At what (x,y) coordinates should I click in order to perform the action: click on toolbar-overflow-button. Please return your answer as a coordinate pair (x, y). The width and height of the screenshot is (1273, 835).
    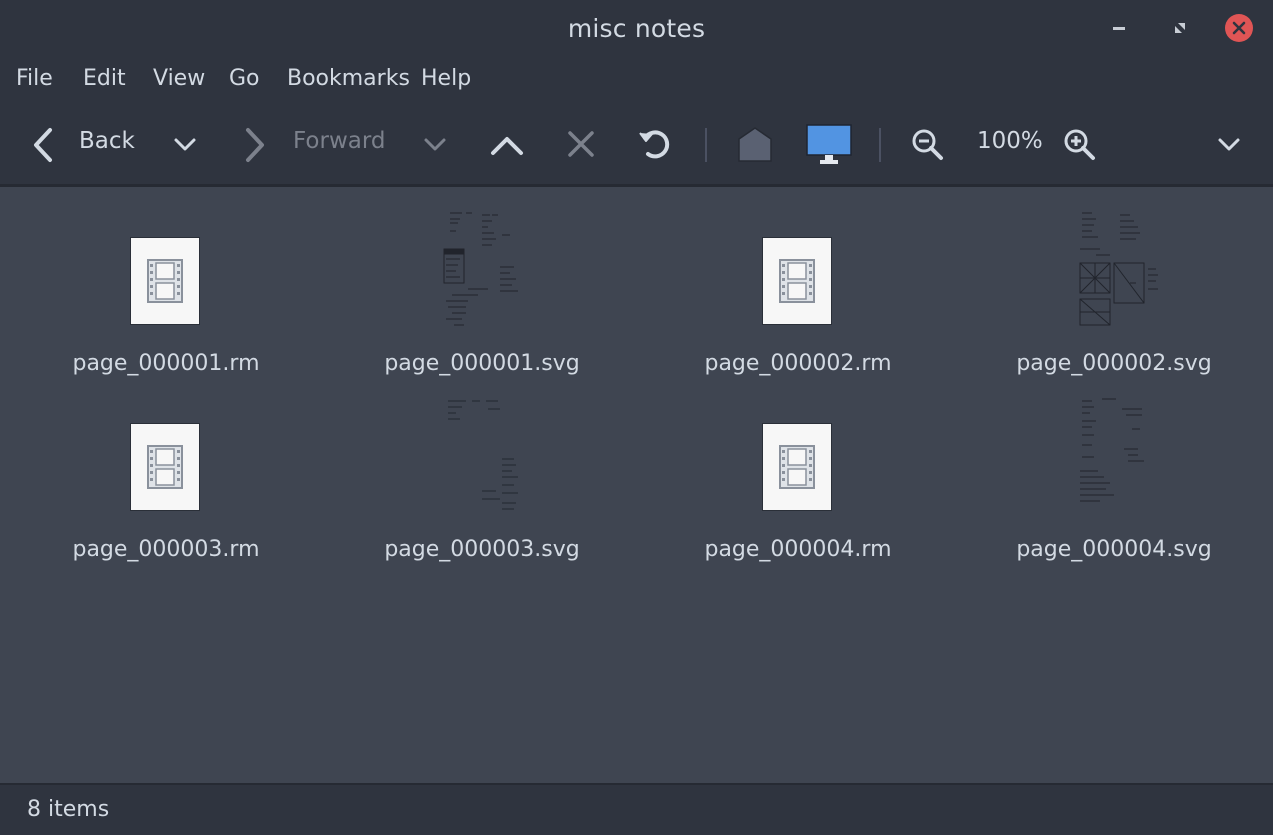
    Looking at the image, I should click on (1229, 147).